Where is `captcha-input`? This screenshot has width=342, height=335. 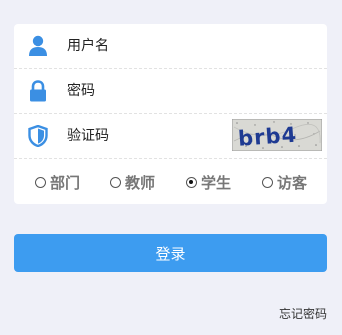
captcha-input is located at coordinates (149, 136).